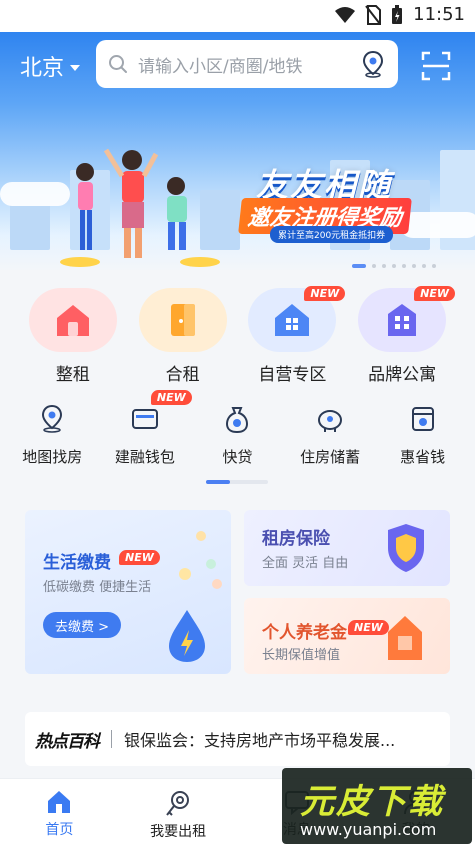  What do you see at coordinates (292, 375) in the screenshot?
I see `category-label: 自营专区` at bounding box center [292, 375].